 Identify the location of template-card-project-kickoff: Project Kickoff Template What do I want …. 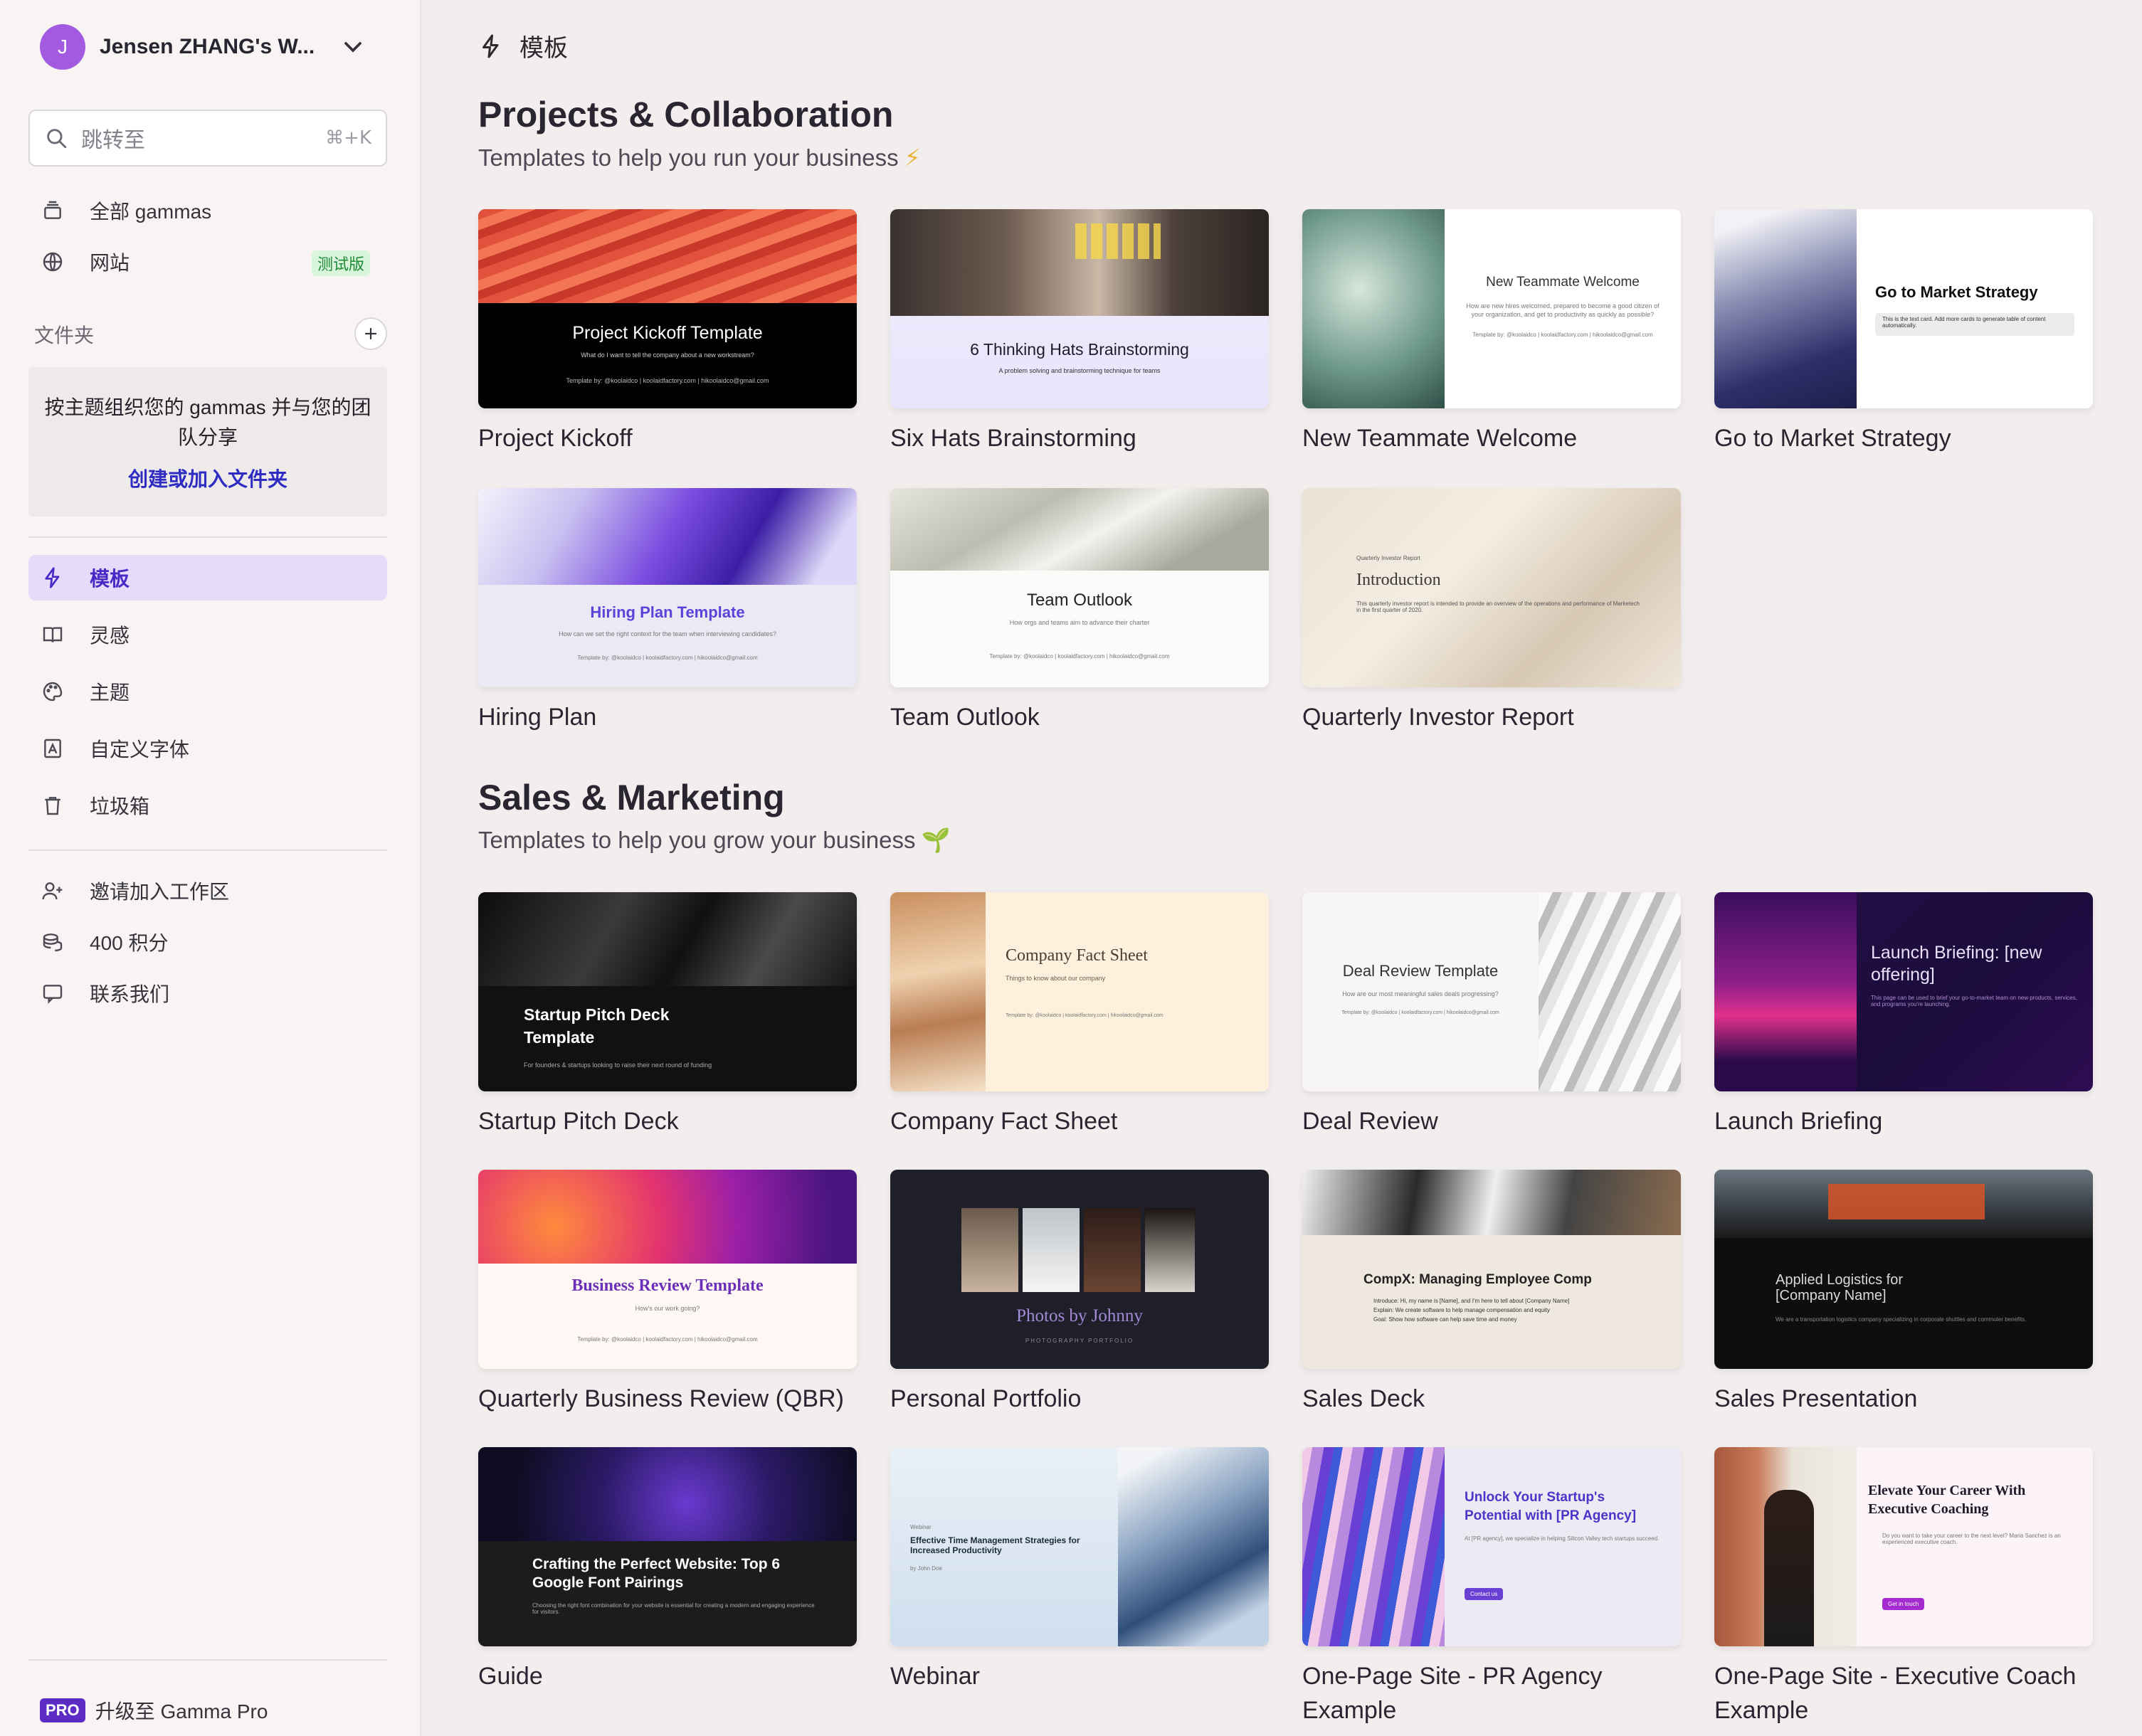
(667, 332).